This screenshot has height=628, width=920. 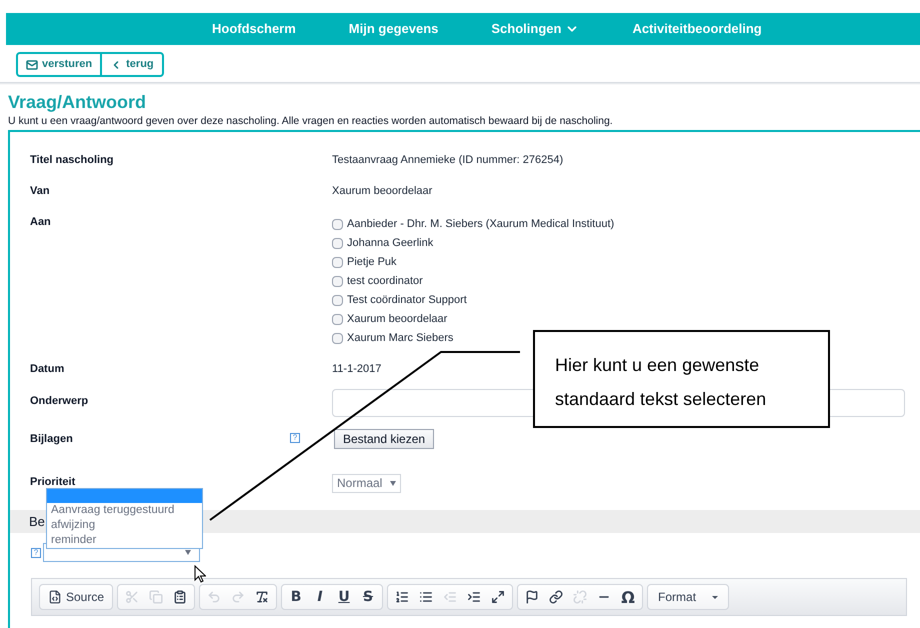 I want to click on recipient-label: Johanna Geerlink, so click(x=390, y=243).